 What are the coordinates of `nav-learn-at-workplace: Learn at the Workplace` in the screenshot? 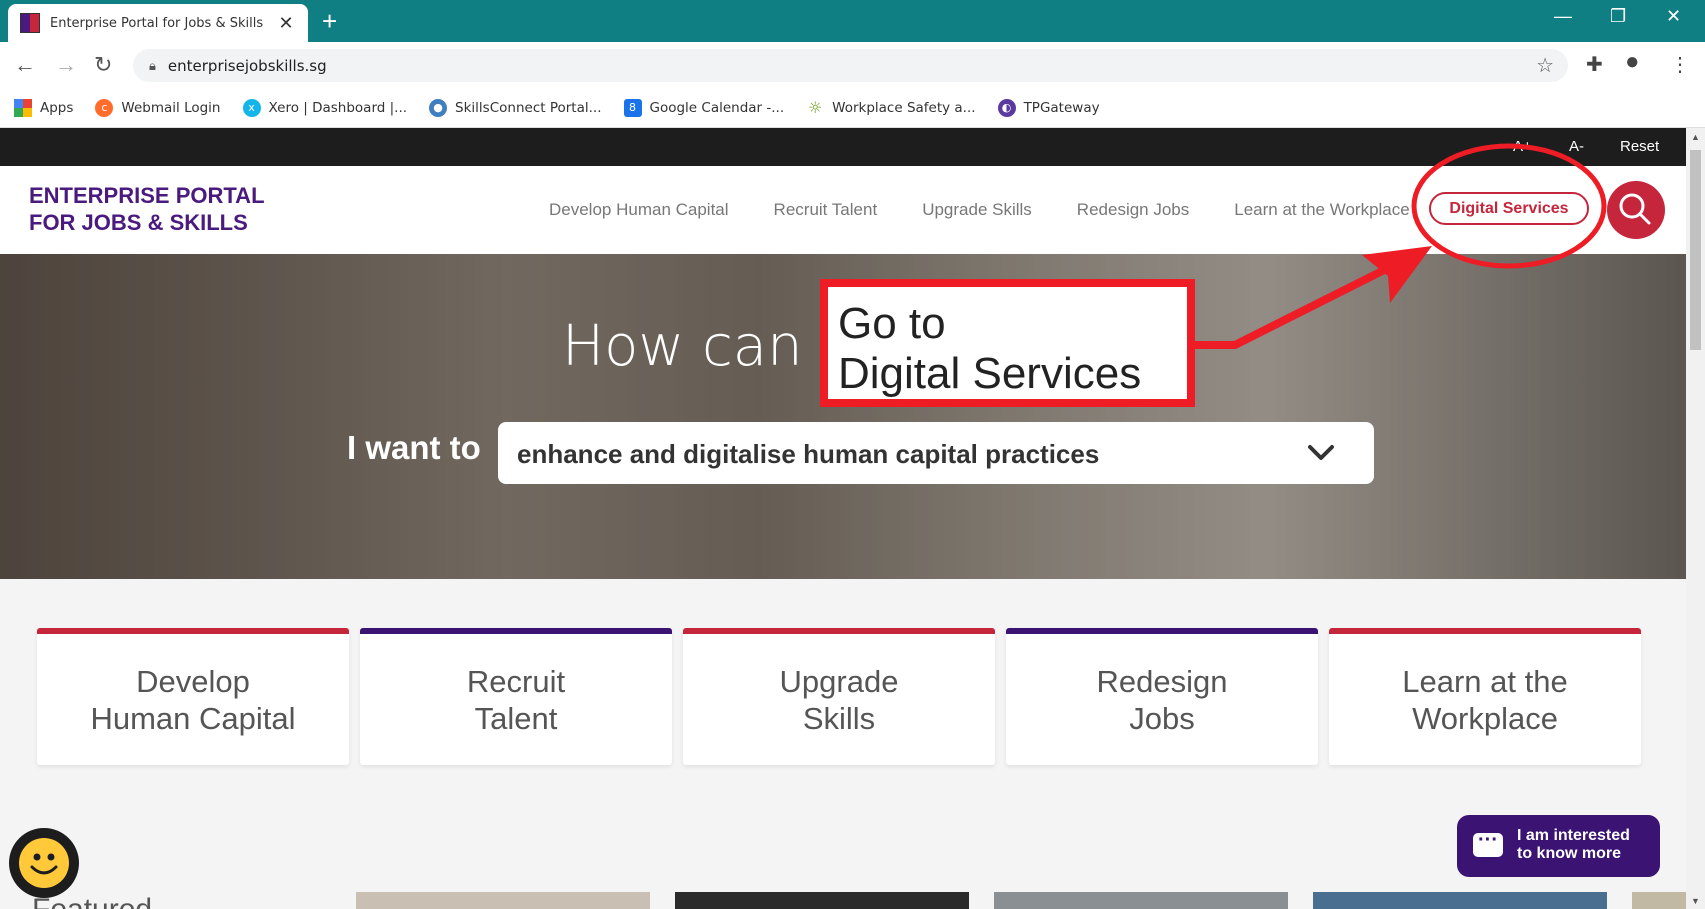 It's located at (1321, 210).